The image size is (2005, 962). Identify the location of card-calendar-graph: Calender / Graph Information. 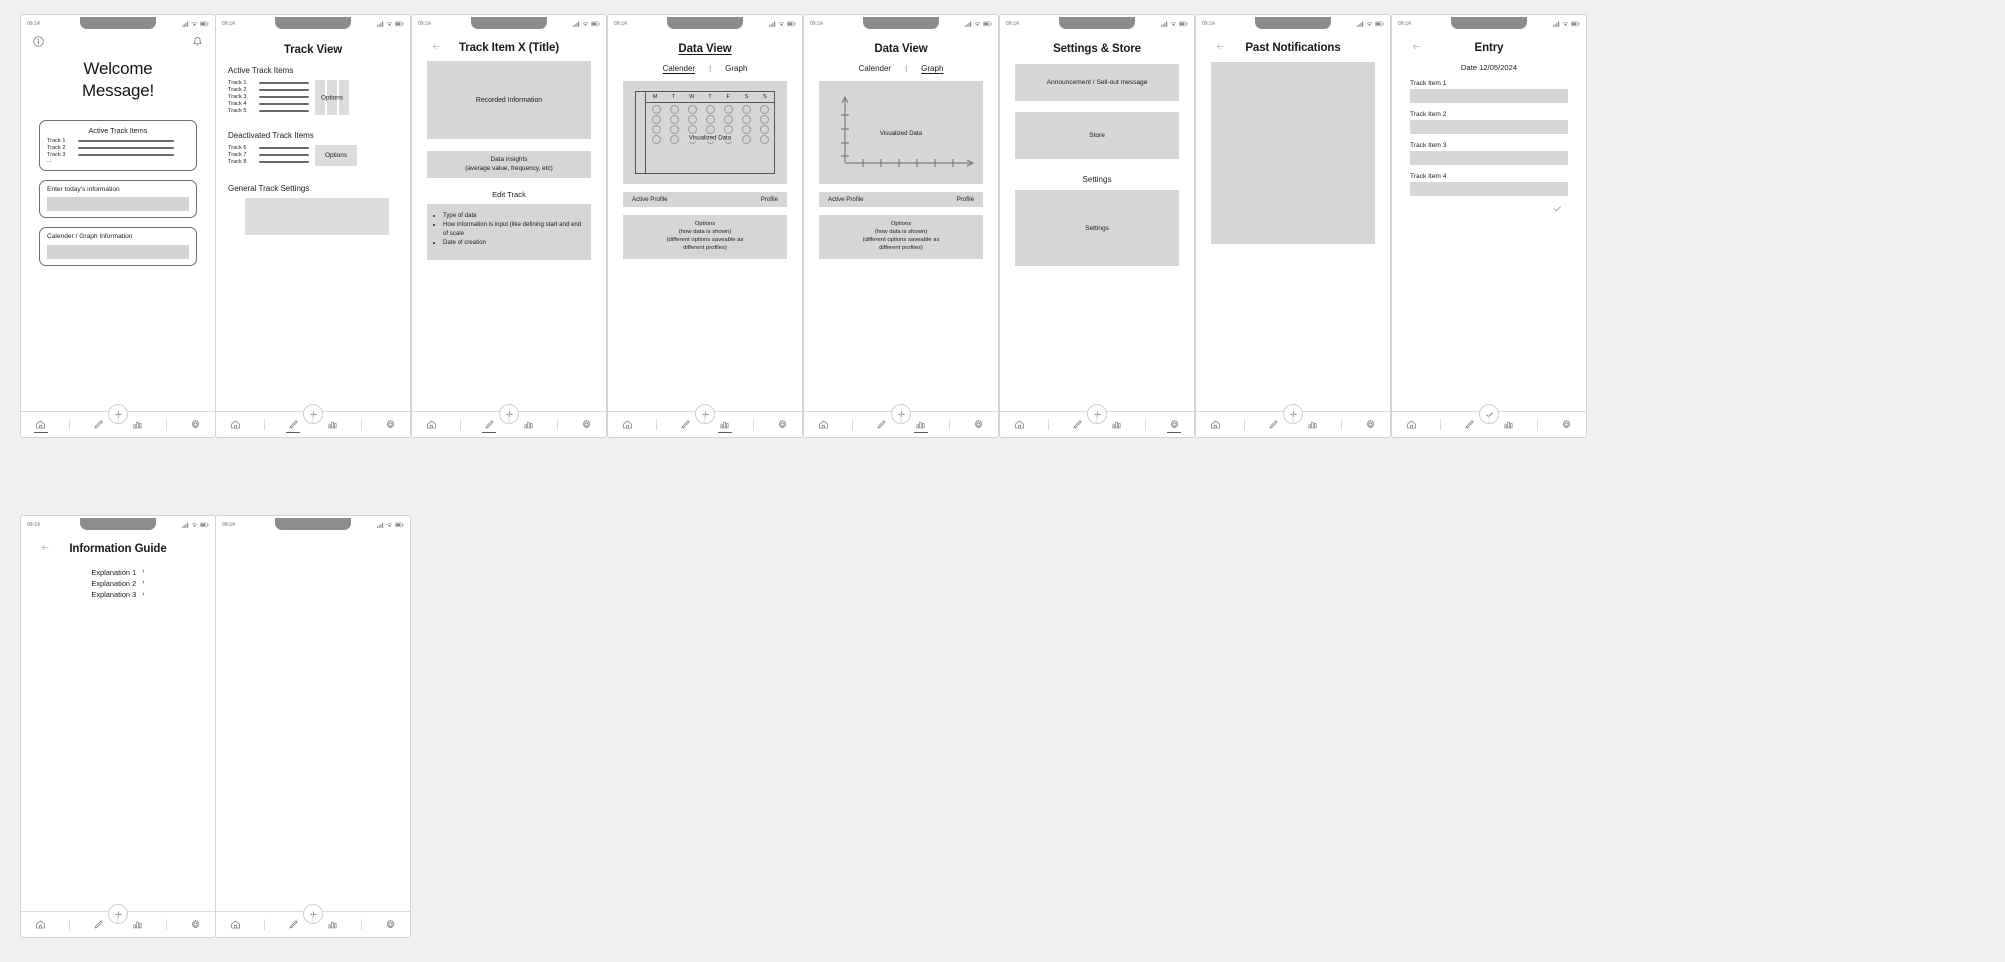
(118, 246).